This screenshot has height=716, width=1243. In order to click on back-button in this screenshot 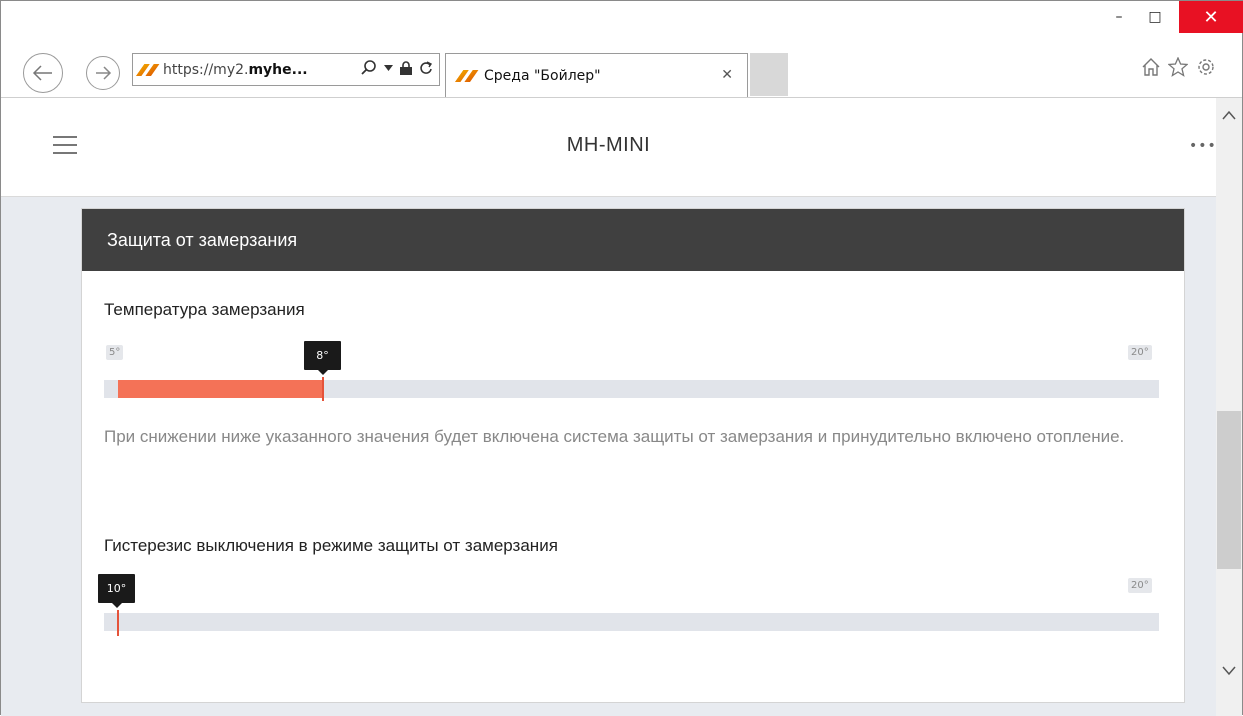, I will do `click(43, 73)`.